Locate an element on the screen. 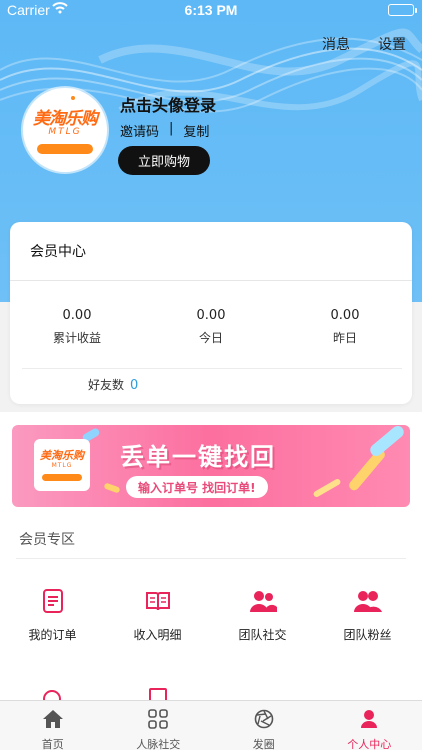  tab-label: 个人中心 is located at coordinates (369, 744).